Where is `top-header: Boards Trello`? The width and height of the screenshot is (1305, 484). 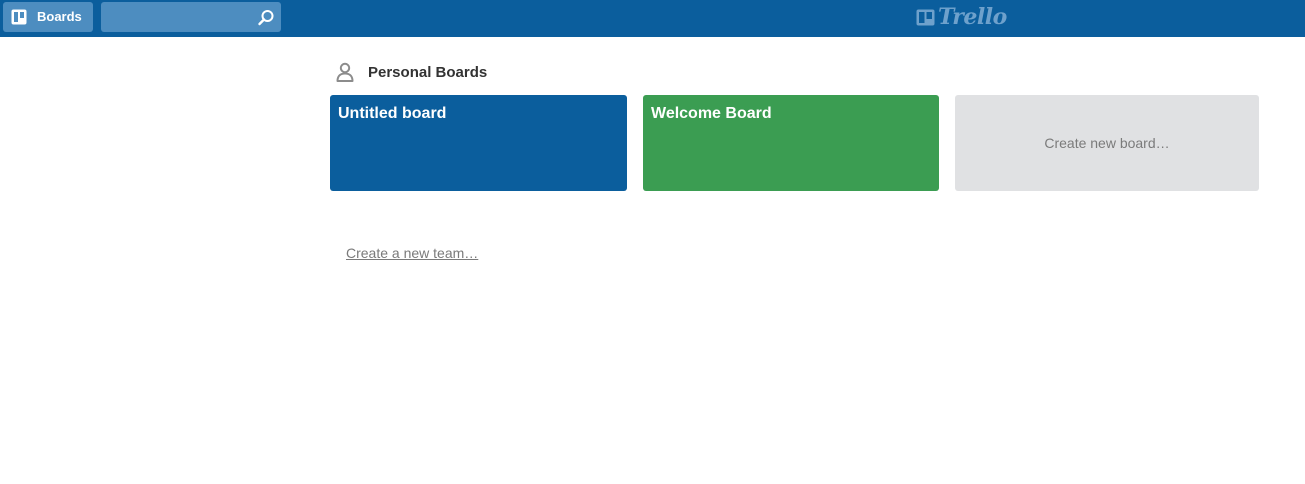 top-header: Boards Trello is located at coordinates (652, 18).